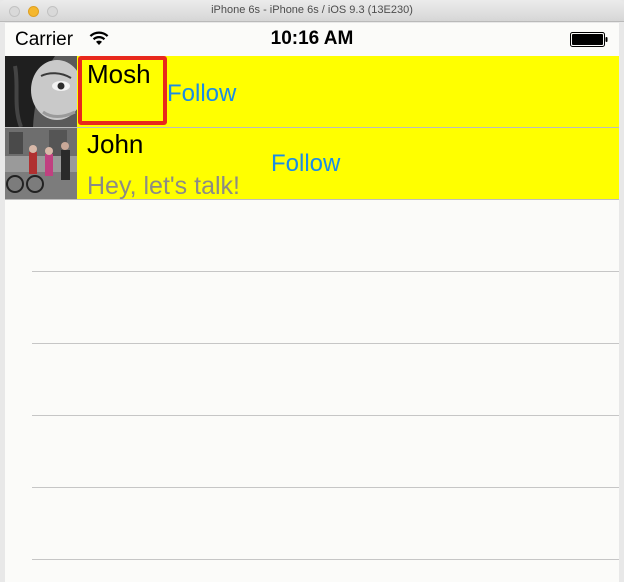 This screenshot has height=582, width=624. Describe the element at coordinates (589, 39) in the screenshot. I see `battery-icon` at that location.